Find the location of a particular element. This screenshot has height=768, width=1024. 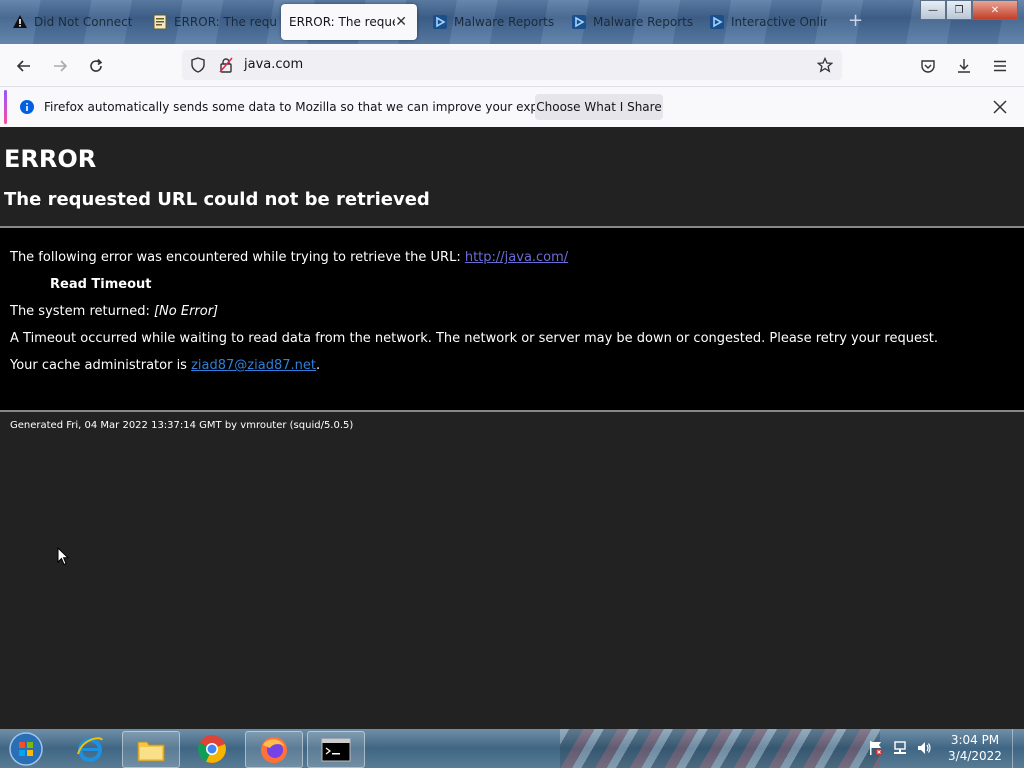

volume-icon is located at coordinates (924, 750).